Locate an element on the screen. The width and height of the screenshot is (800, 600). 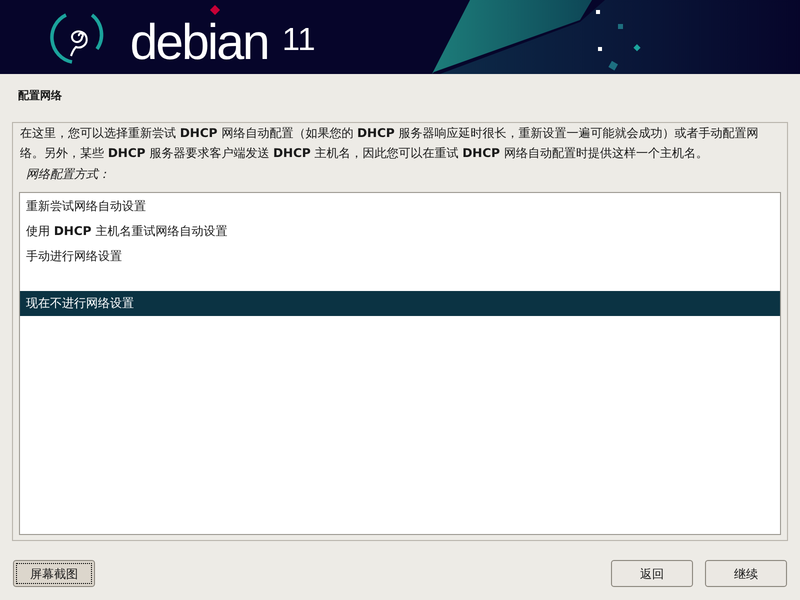
prompt-label: 网络配置方式： is located at coordinates (68, 174).